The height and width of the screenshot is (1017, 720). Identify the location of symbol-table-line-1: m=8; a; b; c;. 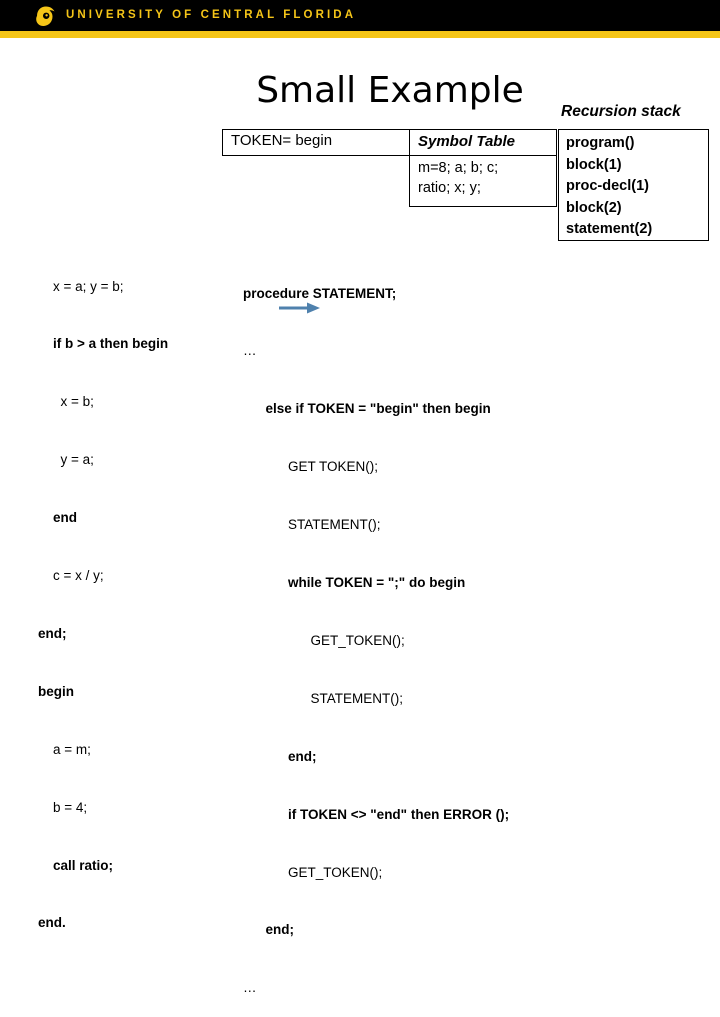
(458, 168).